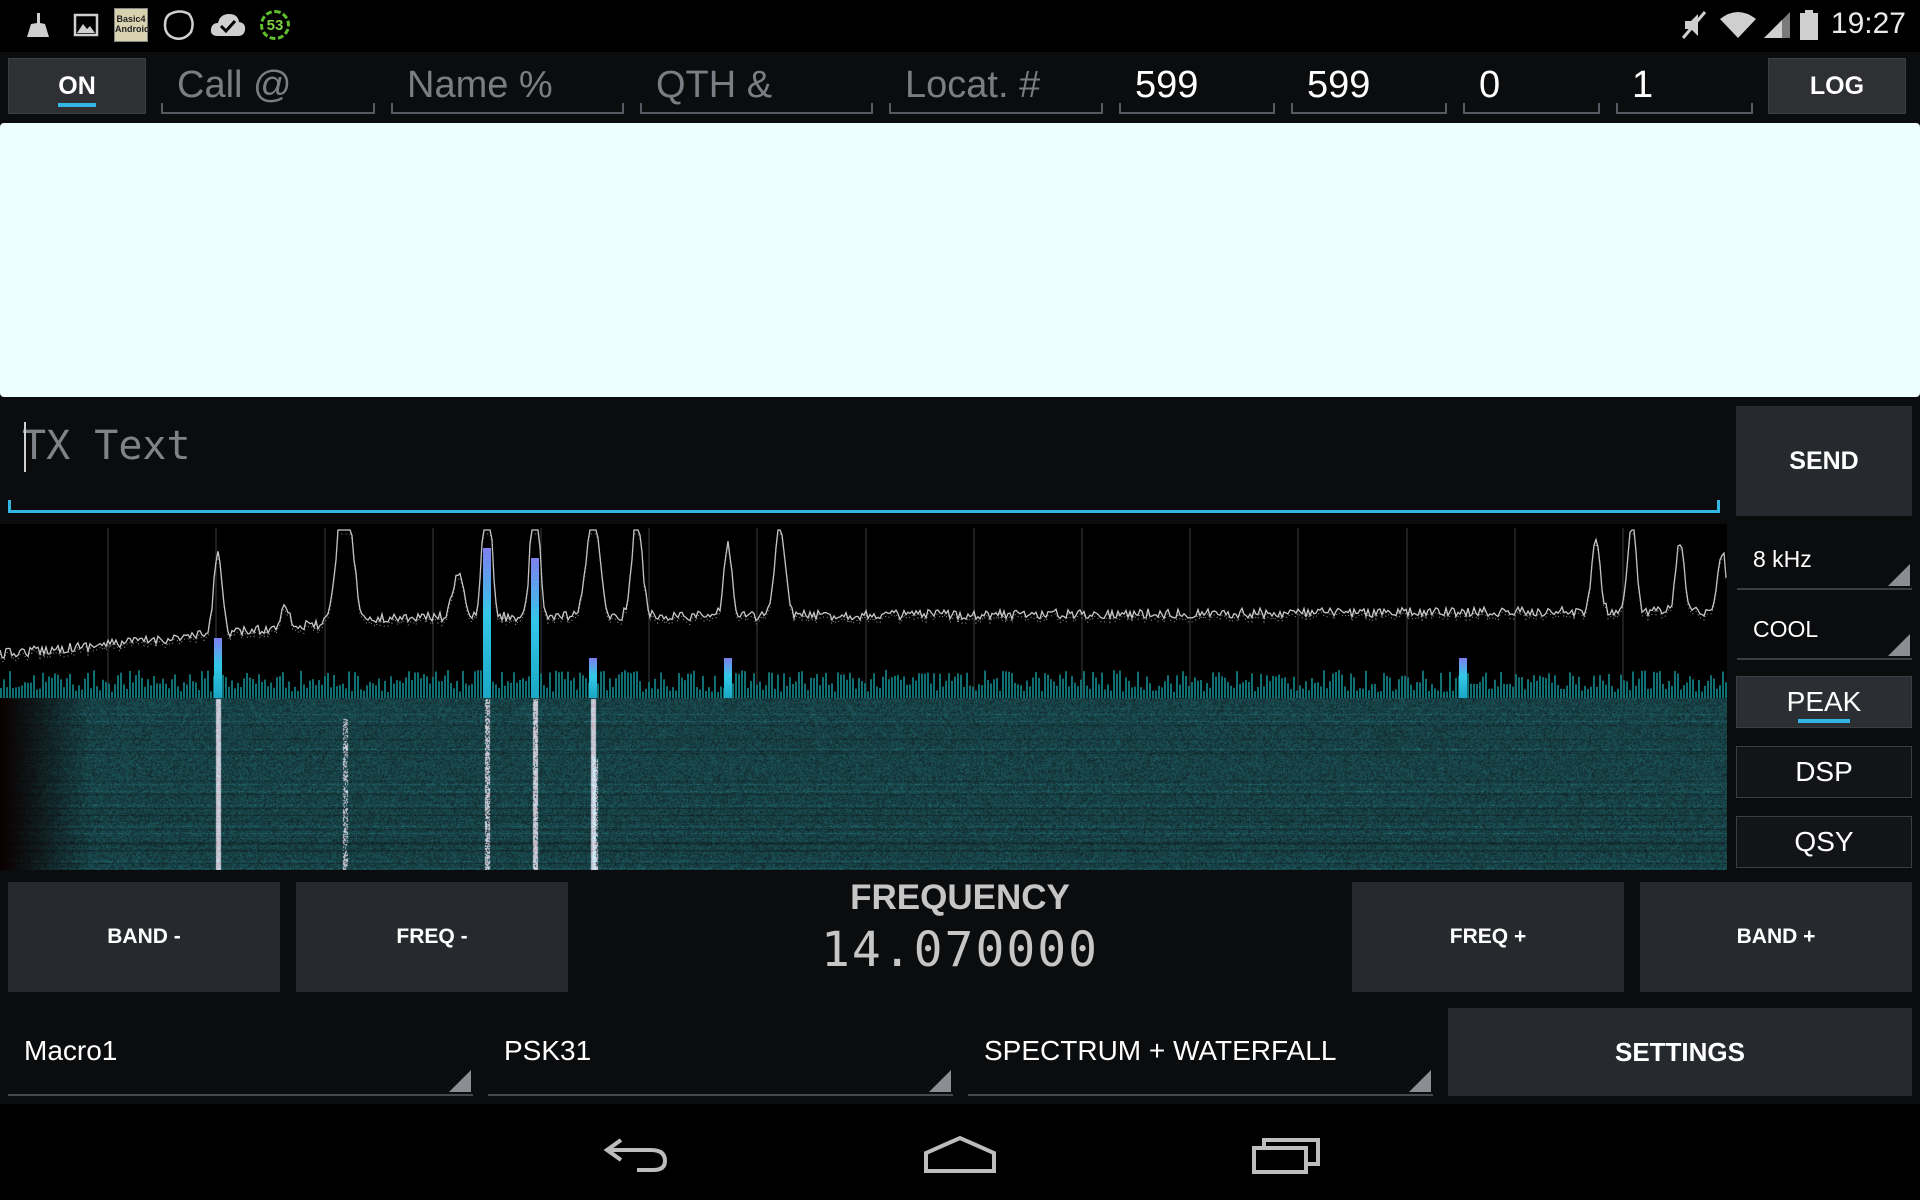 The image size is (1920, 1200). I want to click on settings-label: SETTINGS, so click(1679, 1051).